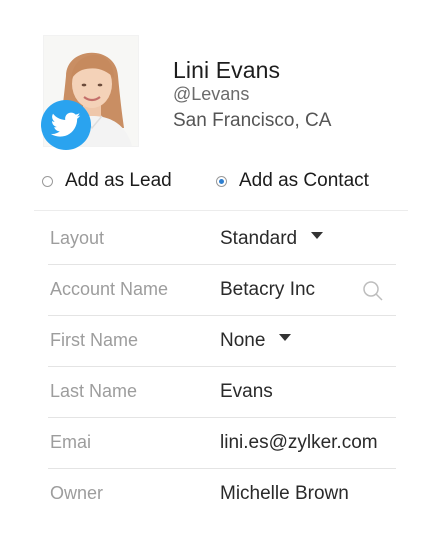 The height and width of the screenshot is (536, 446). I want to click on layout-label: Layout, so click(77, 238).